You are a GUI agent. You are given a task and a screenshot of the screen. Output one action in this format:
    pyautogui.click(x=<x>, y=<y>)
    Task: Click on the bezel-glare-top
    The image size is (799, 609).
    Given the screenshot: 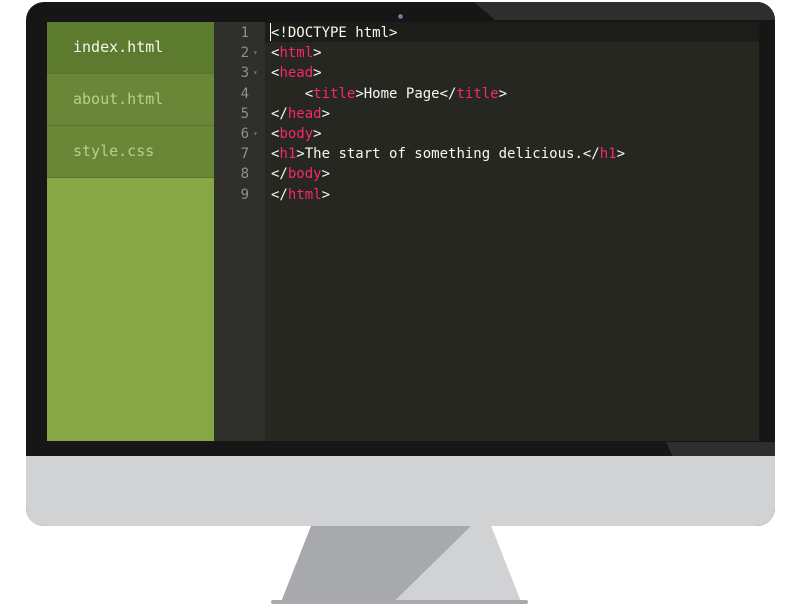 What is the action you would take?
    pyautogui.click(x=624, y=11)
    